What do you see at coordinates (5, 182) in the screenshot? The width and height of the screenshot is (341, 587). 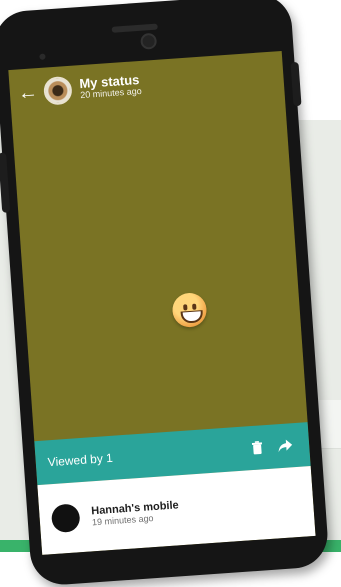 I see `volume-button` at bounding box center [5, 182].